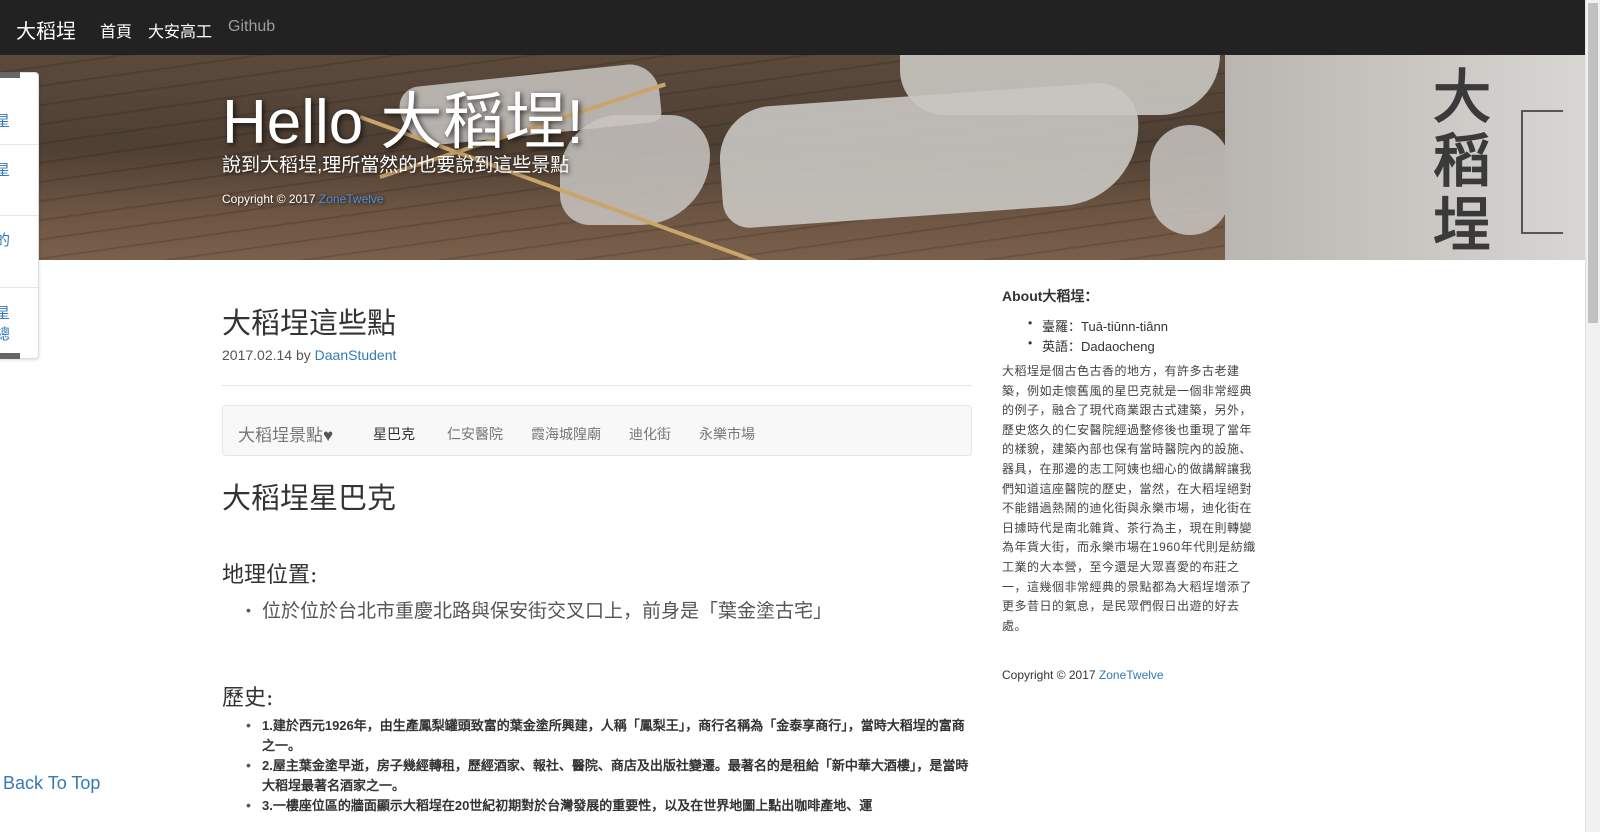 The height and width of the screenshot is (832, 1600). I want to click on hero-copyright-text: Copyright © 2017, so click(270, 199).